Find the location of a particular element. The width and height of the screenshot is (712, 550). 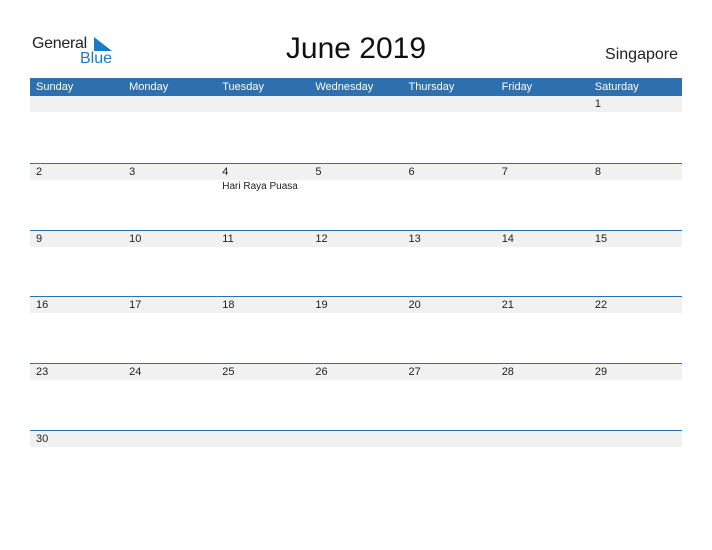

day-number: 10 is located at coordinates (135, 239).